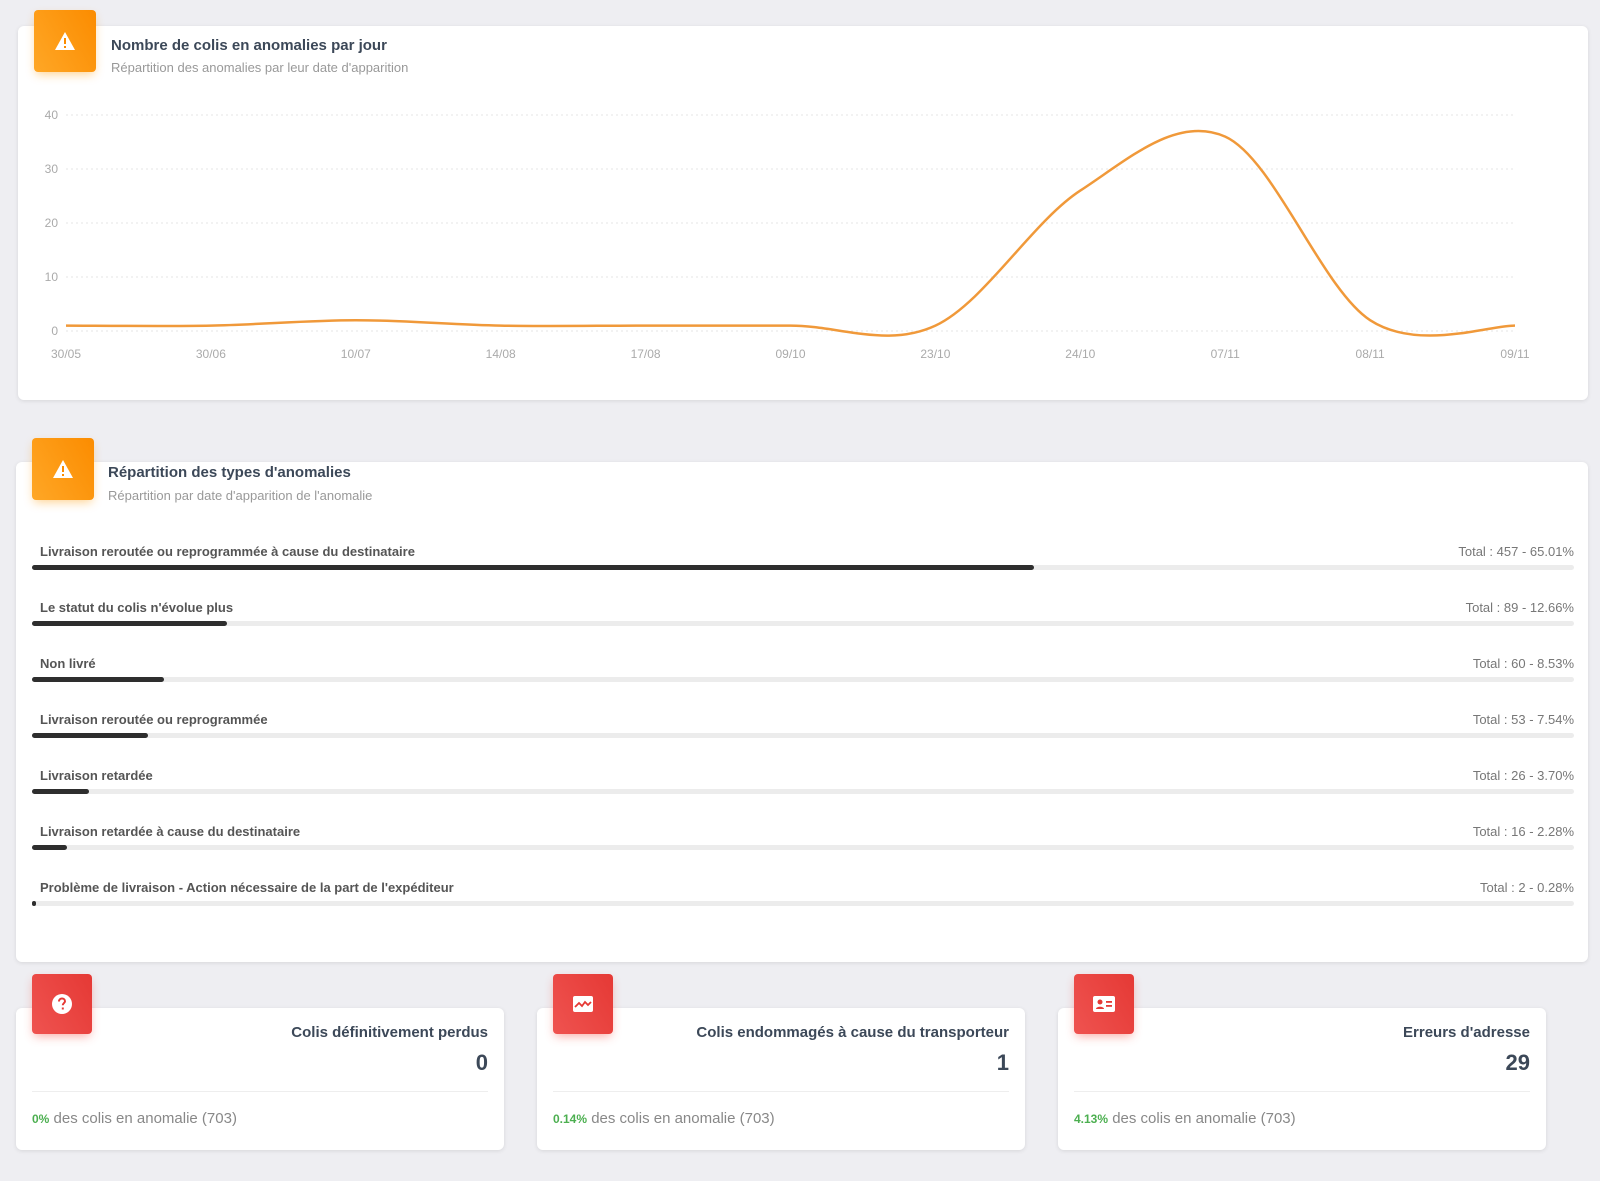 This screenshot has width=1600, height=1181. I want to click on stat-percent: 0%, so click(41, 1119).